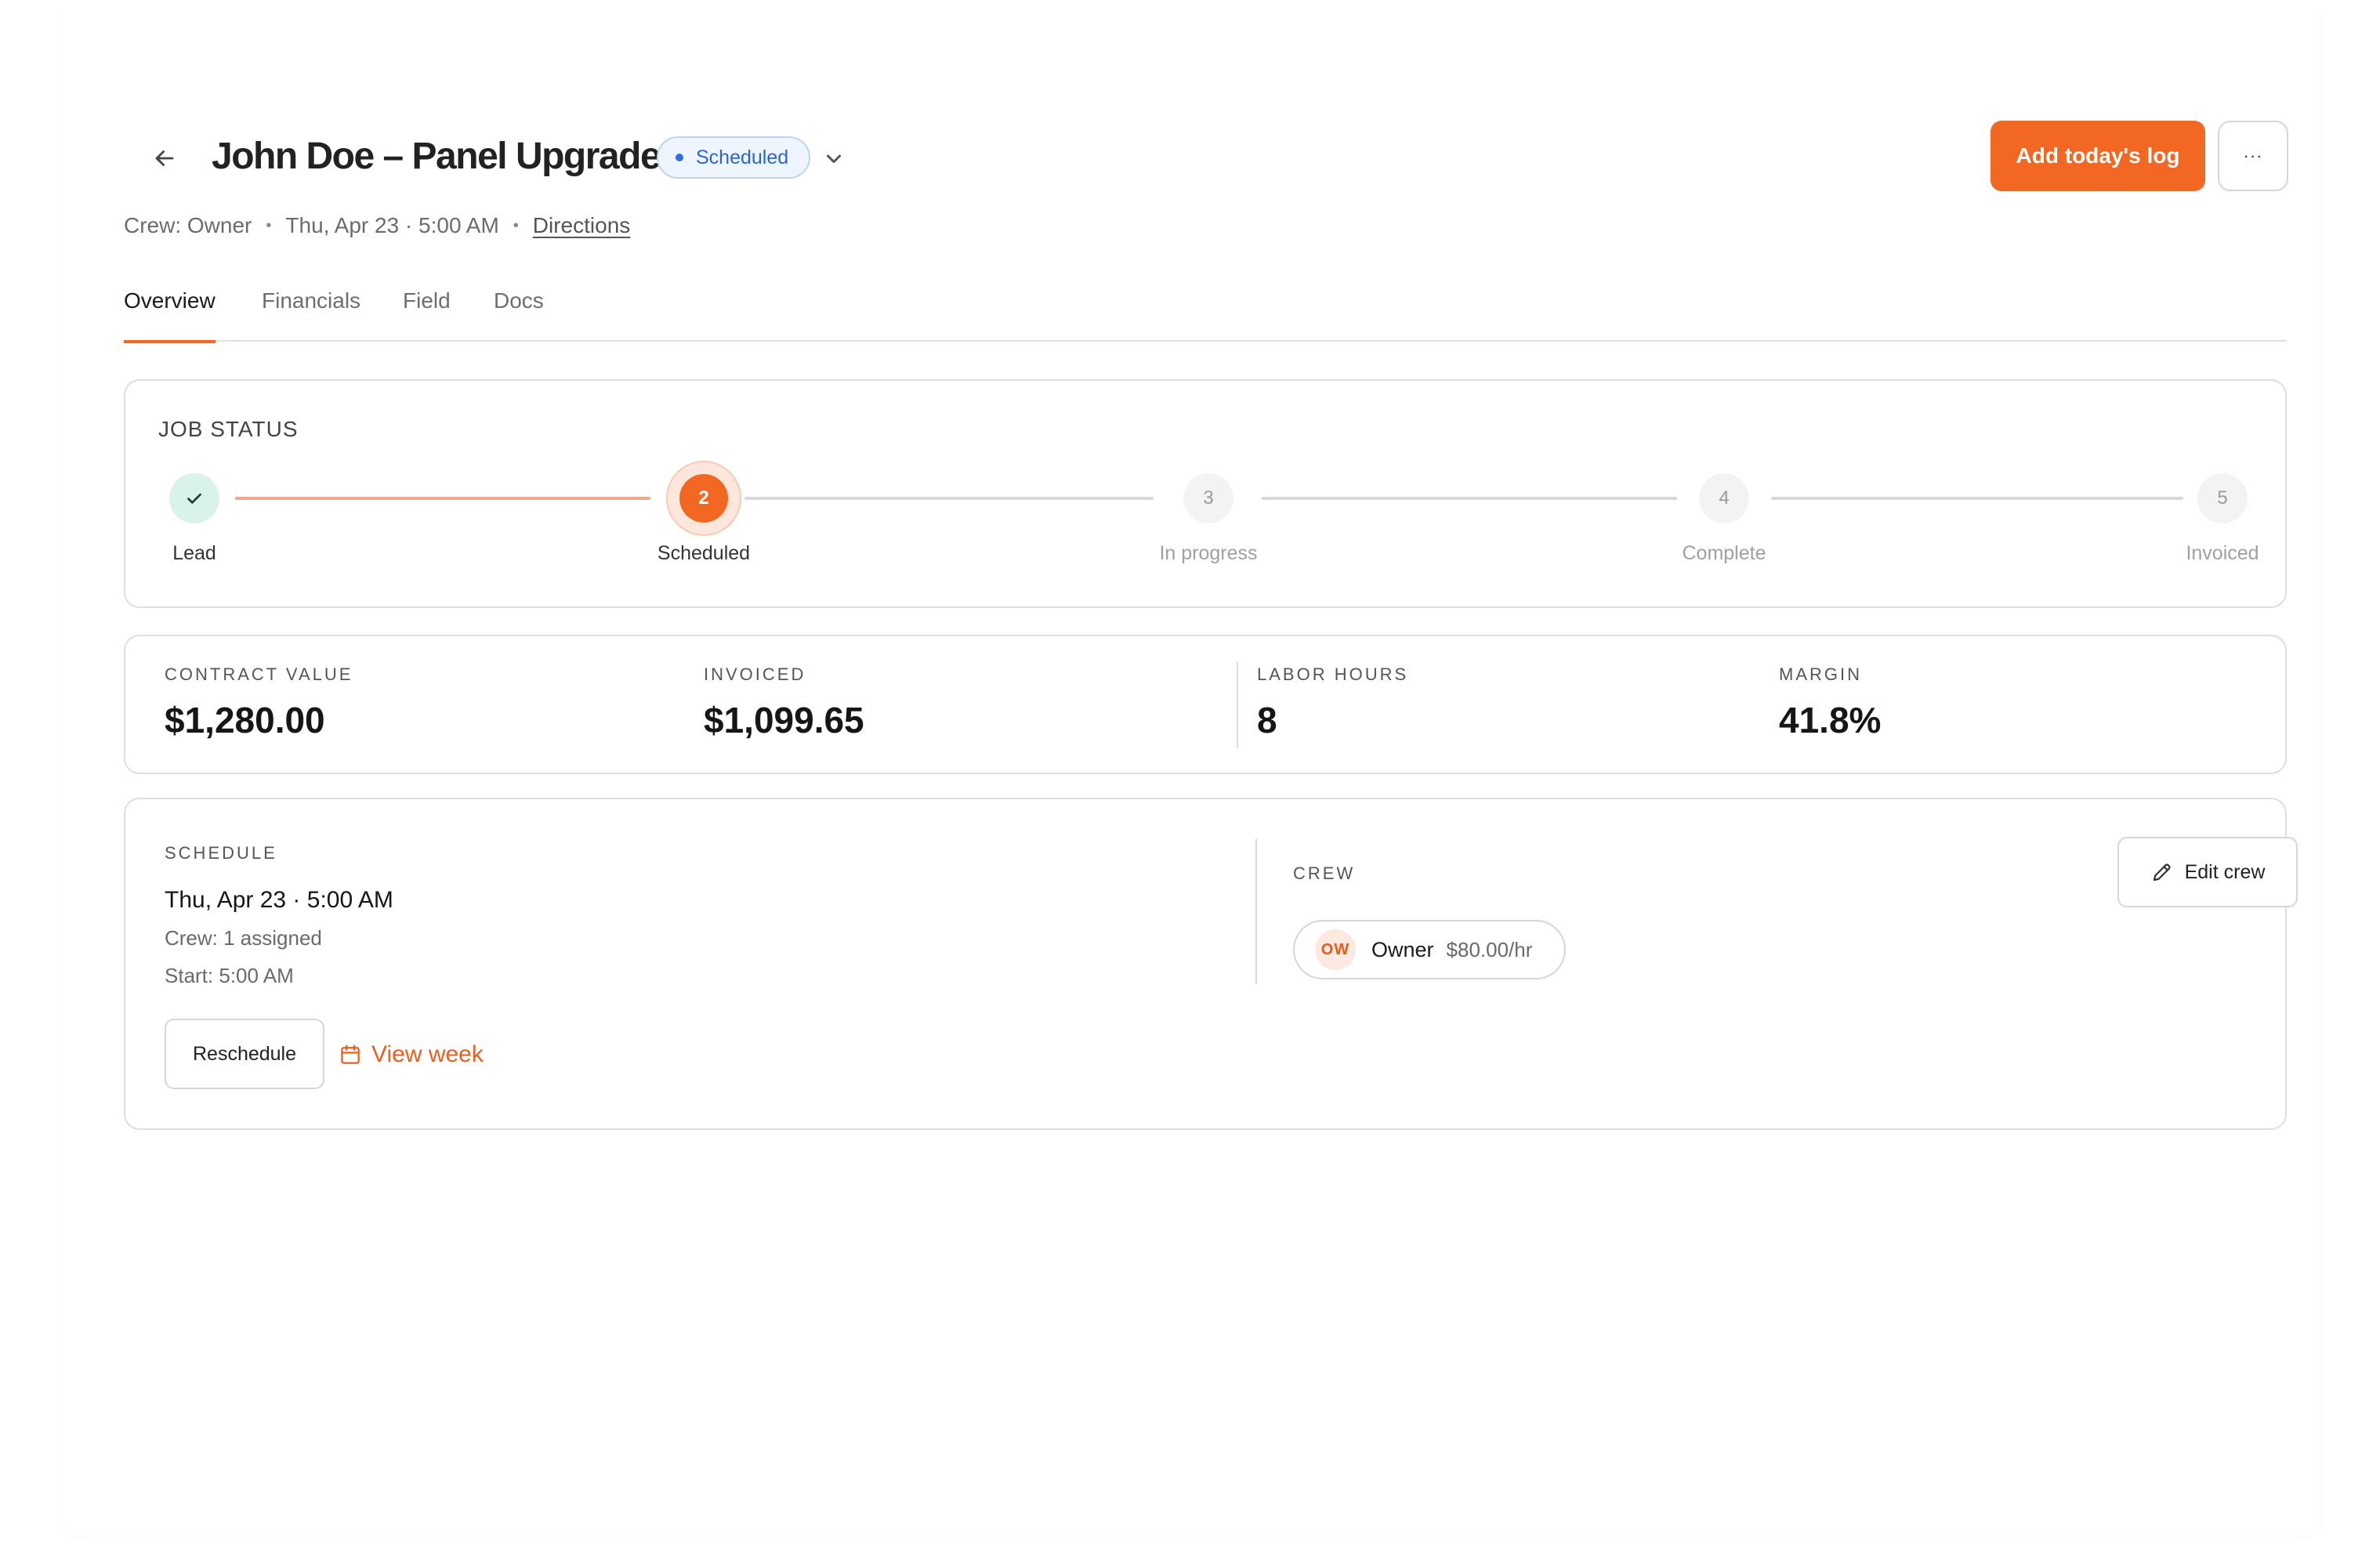 The image size is (2380, 1564). I want to click on schedule-start: Start: 5:00 AM, so click(229, 975).